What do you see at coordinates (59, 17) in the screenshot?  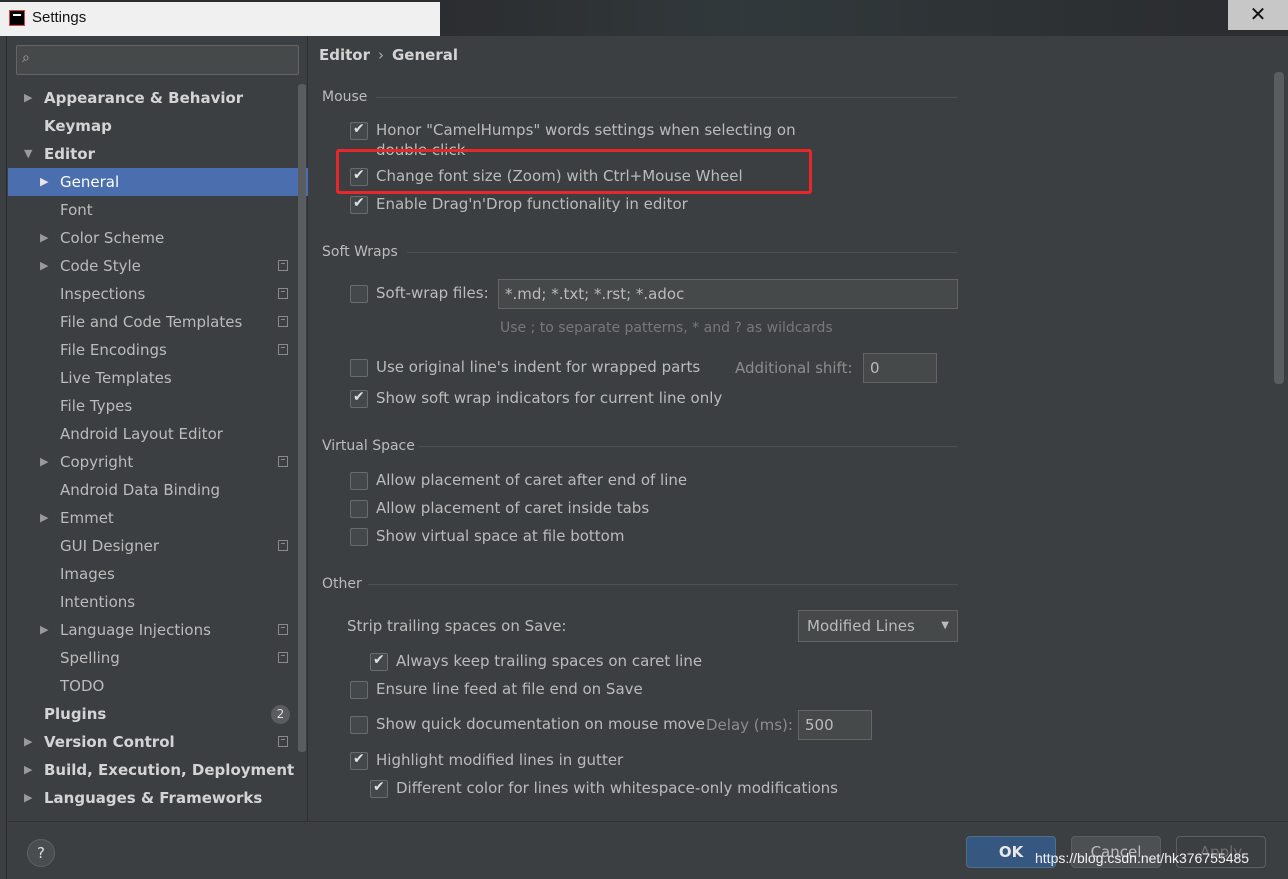 I see `window-title: Settings` at bounding box center [59, 17].